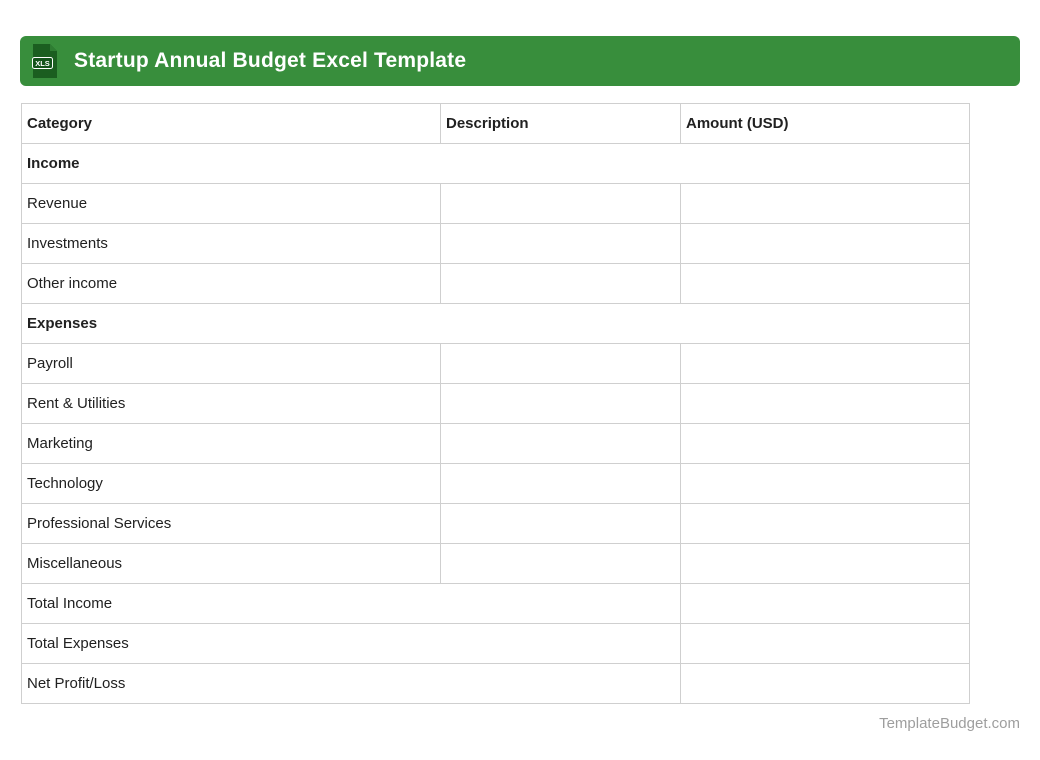 The height and width of the screenshot is (760, 1040). I want to click on section-label: Income, so click(495, 163).